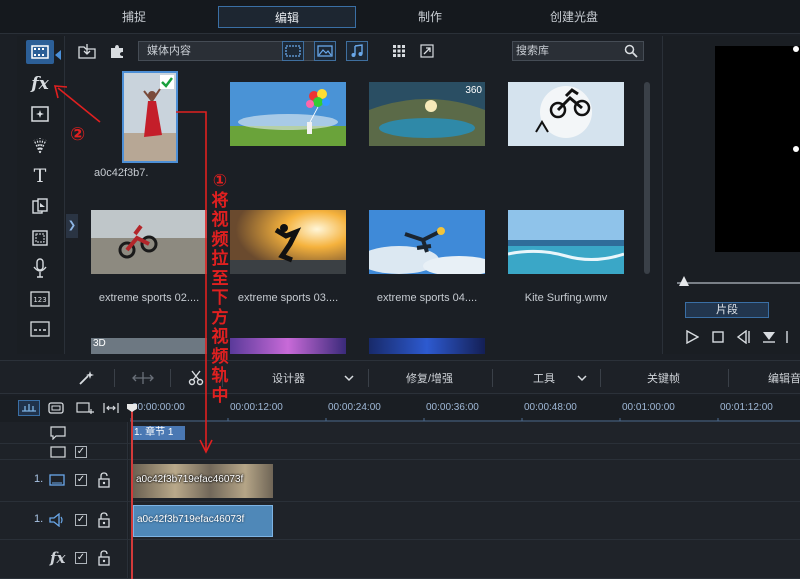 This screenshot has height=579, width=800. I want to click on magic-tools-icon, so click(87, 378).